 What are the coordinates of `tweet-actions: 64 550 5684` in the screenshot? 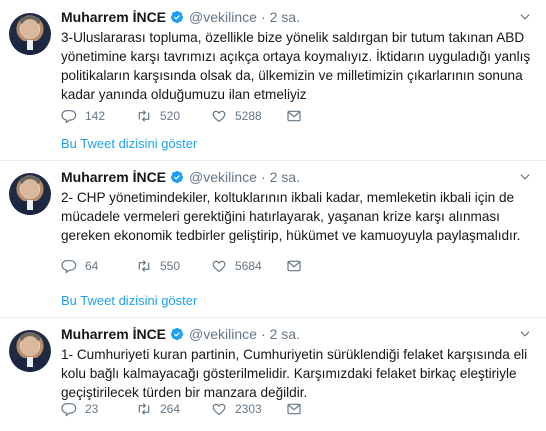 It's located at (181, 266).